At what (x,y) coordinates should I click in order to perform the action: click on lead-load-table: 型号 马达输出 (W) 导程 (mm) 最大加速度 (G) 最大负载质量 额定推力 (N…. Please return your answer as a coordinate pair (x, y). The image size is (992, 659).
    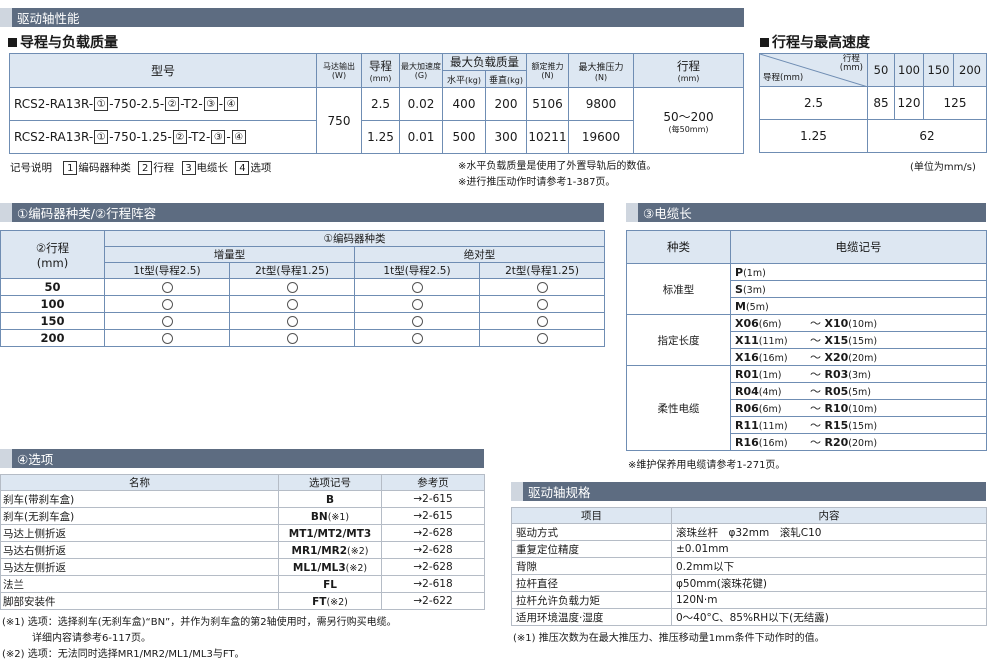
    Looking at the image, I should click on (376, 103).